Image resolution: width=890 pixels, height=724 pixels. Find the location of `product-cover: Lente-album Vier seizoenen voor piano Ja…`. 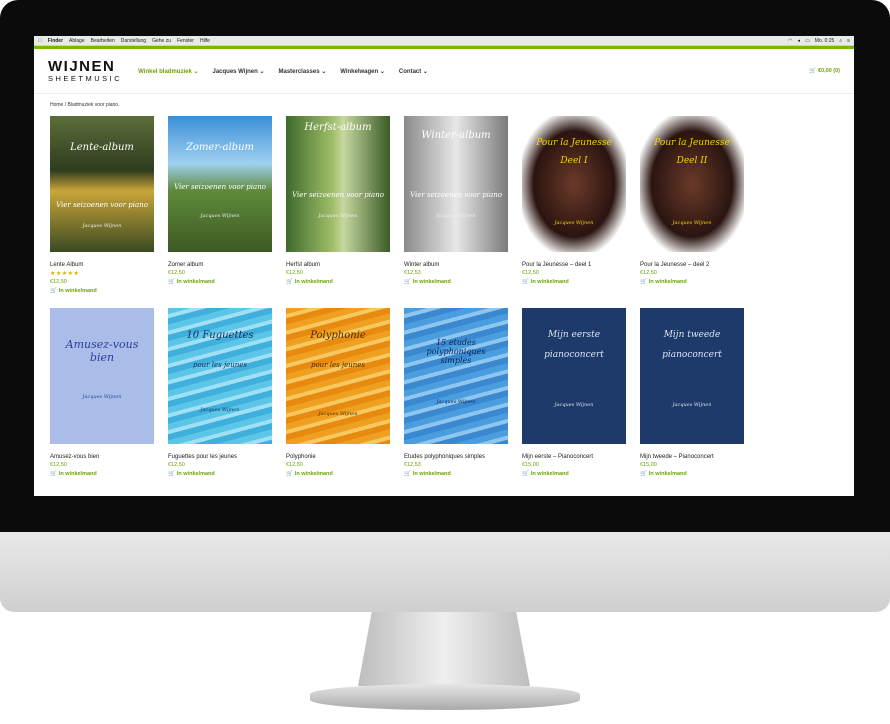

product-cover: Lente-album Vier seizoenen voor piano Ja… is located at coordinates (102, 184).